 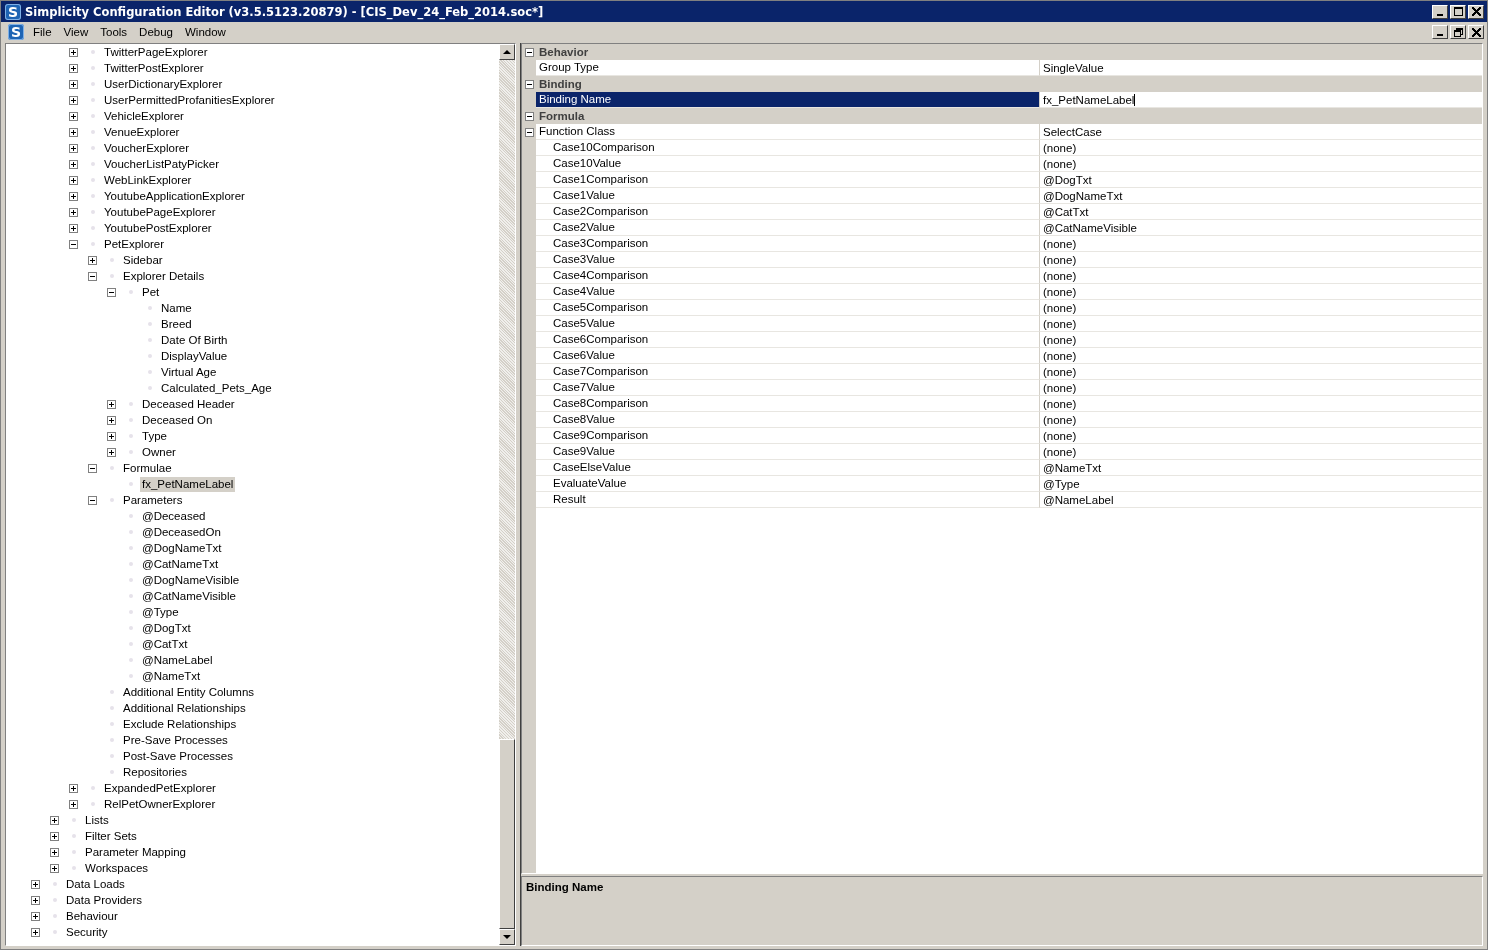 I want to click on tree-item: @Type, so click(x=160, y=612).